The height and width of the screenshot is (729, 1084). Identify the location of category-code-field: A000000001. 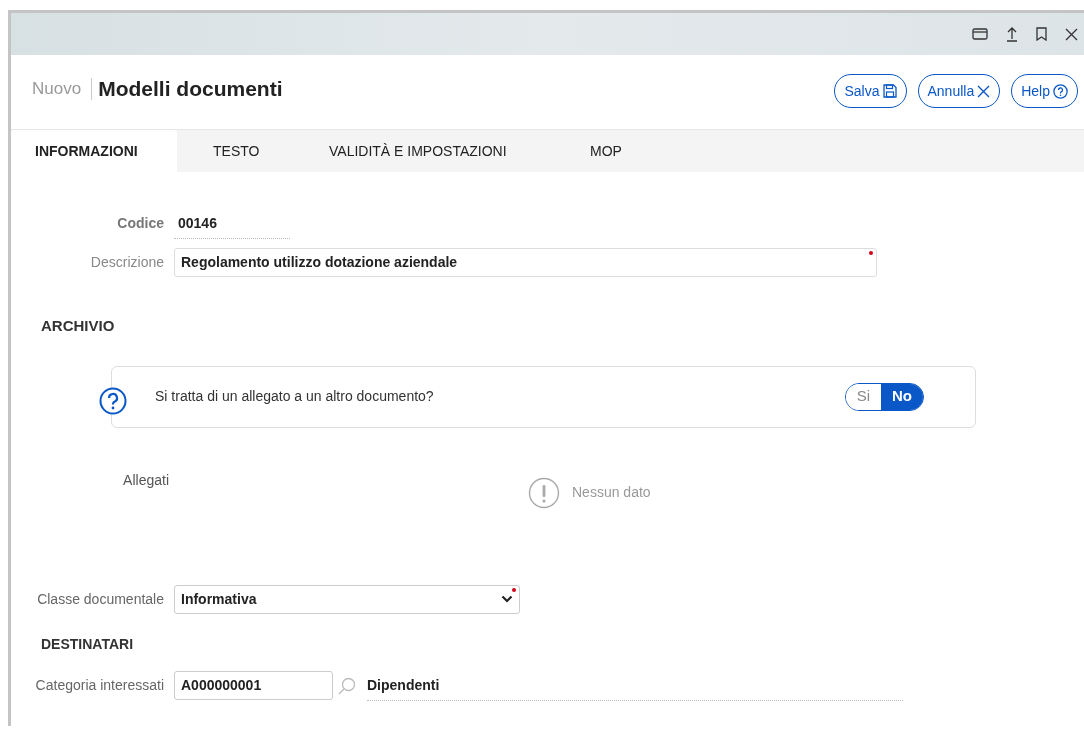
(253, 685).